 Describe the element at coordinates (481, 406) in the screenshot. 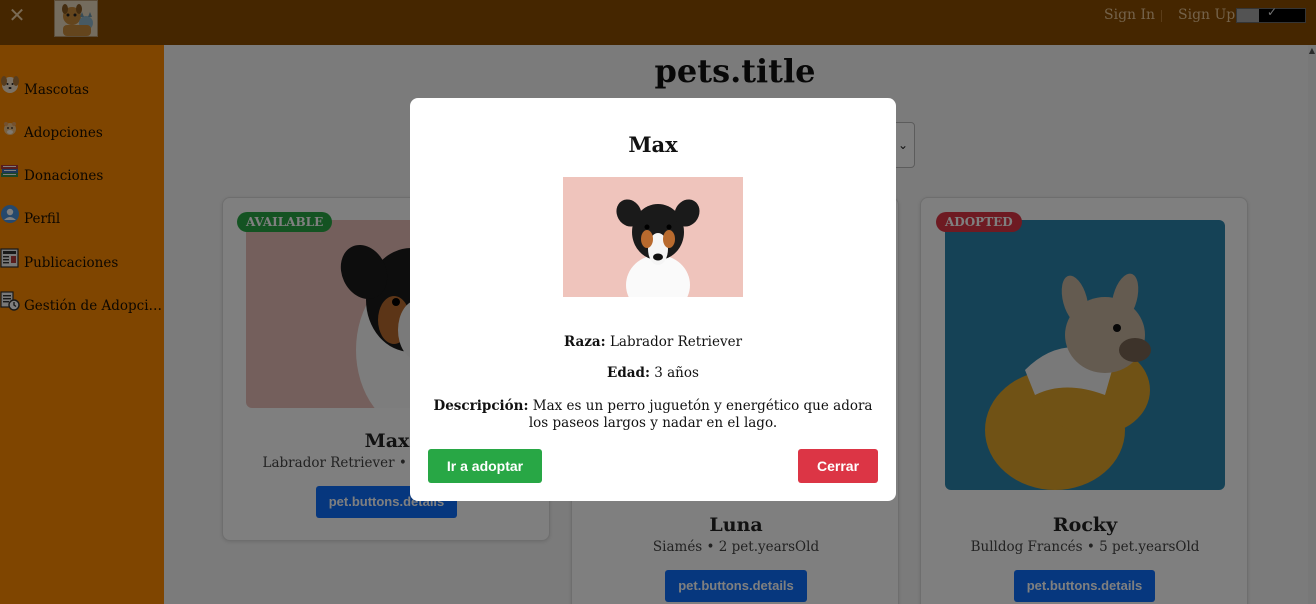

I see `description-label: Descripción:` at that location.